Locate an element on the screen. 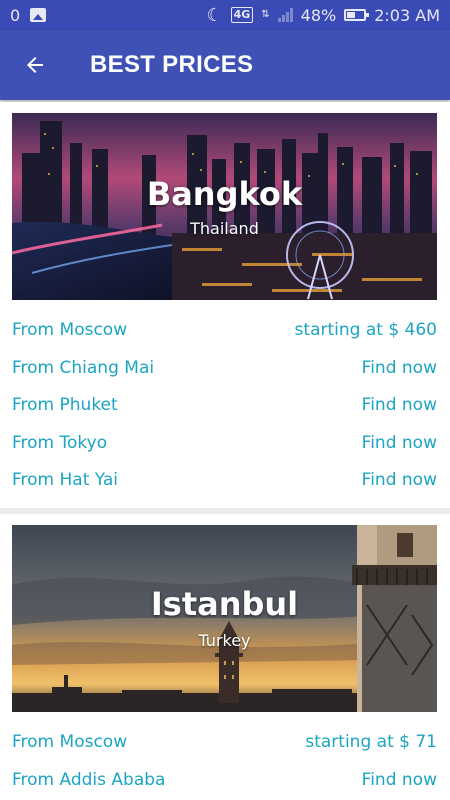 The height and width of the screenshot is (800, 450). route-row: From Tokyo Find now is located at coordinates (224, 443).